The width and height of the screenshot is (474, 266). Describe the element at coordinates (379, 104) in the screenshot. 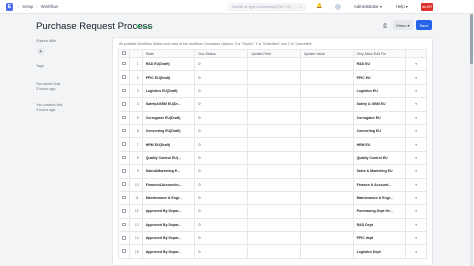

I see `allow-edit-cell: Safety & GBM EU` at that location.